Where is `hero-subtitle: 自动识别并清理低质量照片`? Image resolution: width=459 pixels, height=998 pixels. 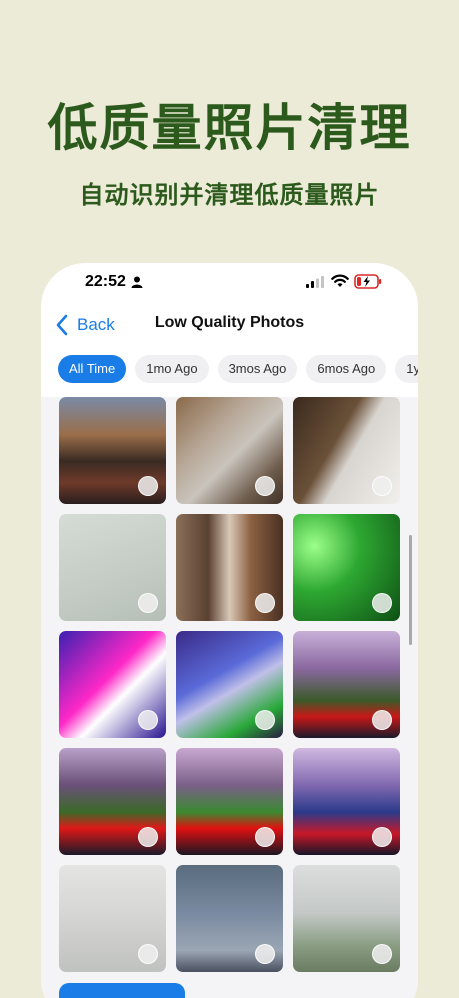 hero-subtitle: 自动识别并清理低质量照片 is located at coordinates (229, 195).